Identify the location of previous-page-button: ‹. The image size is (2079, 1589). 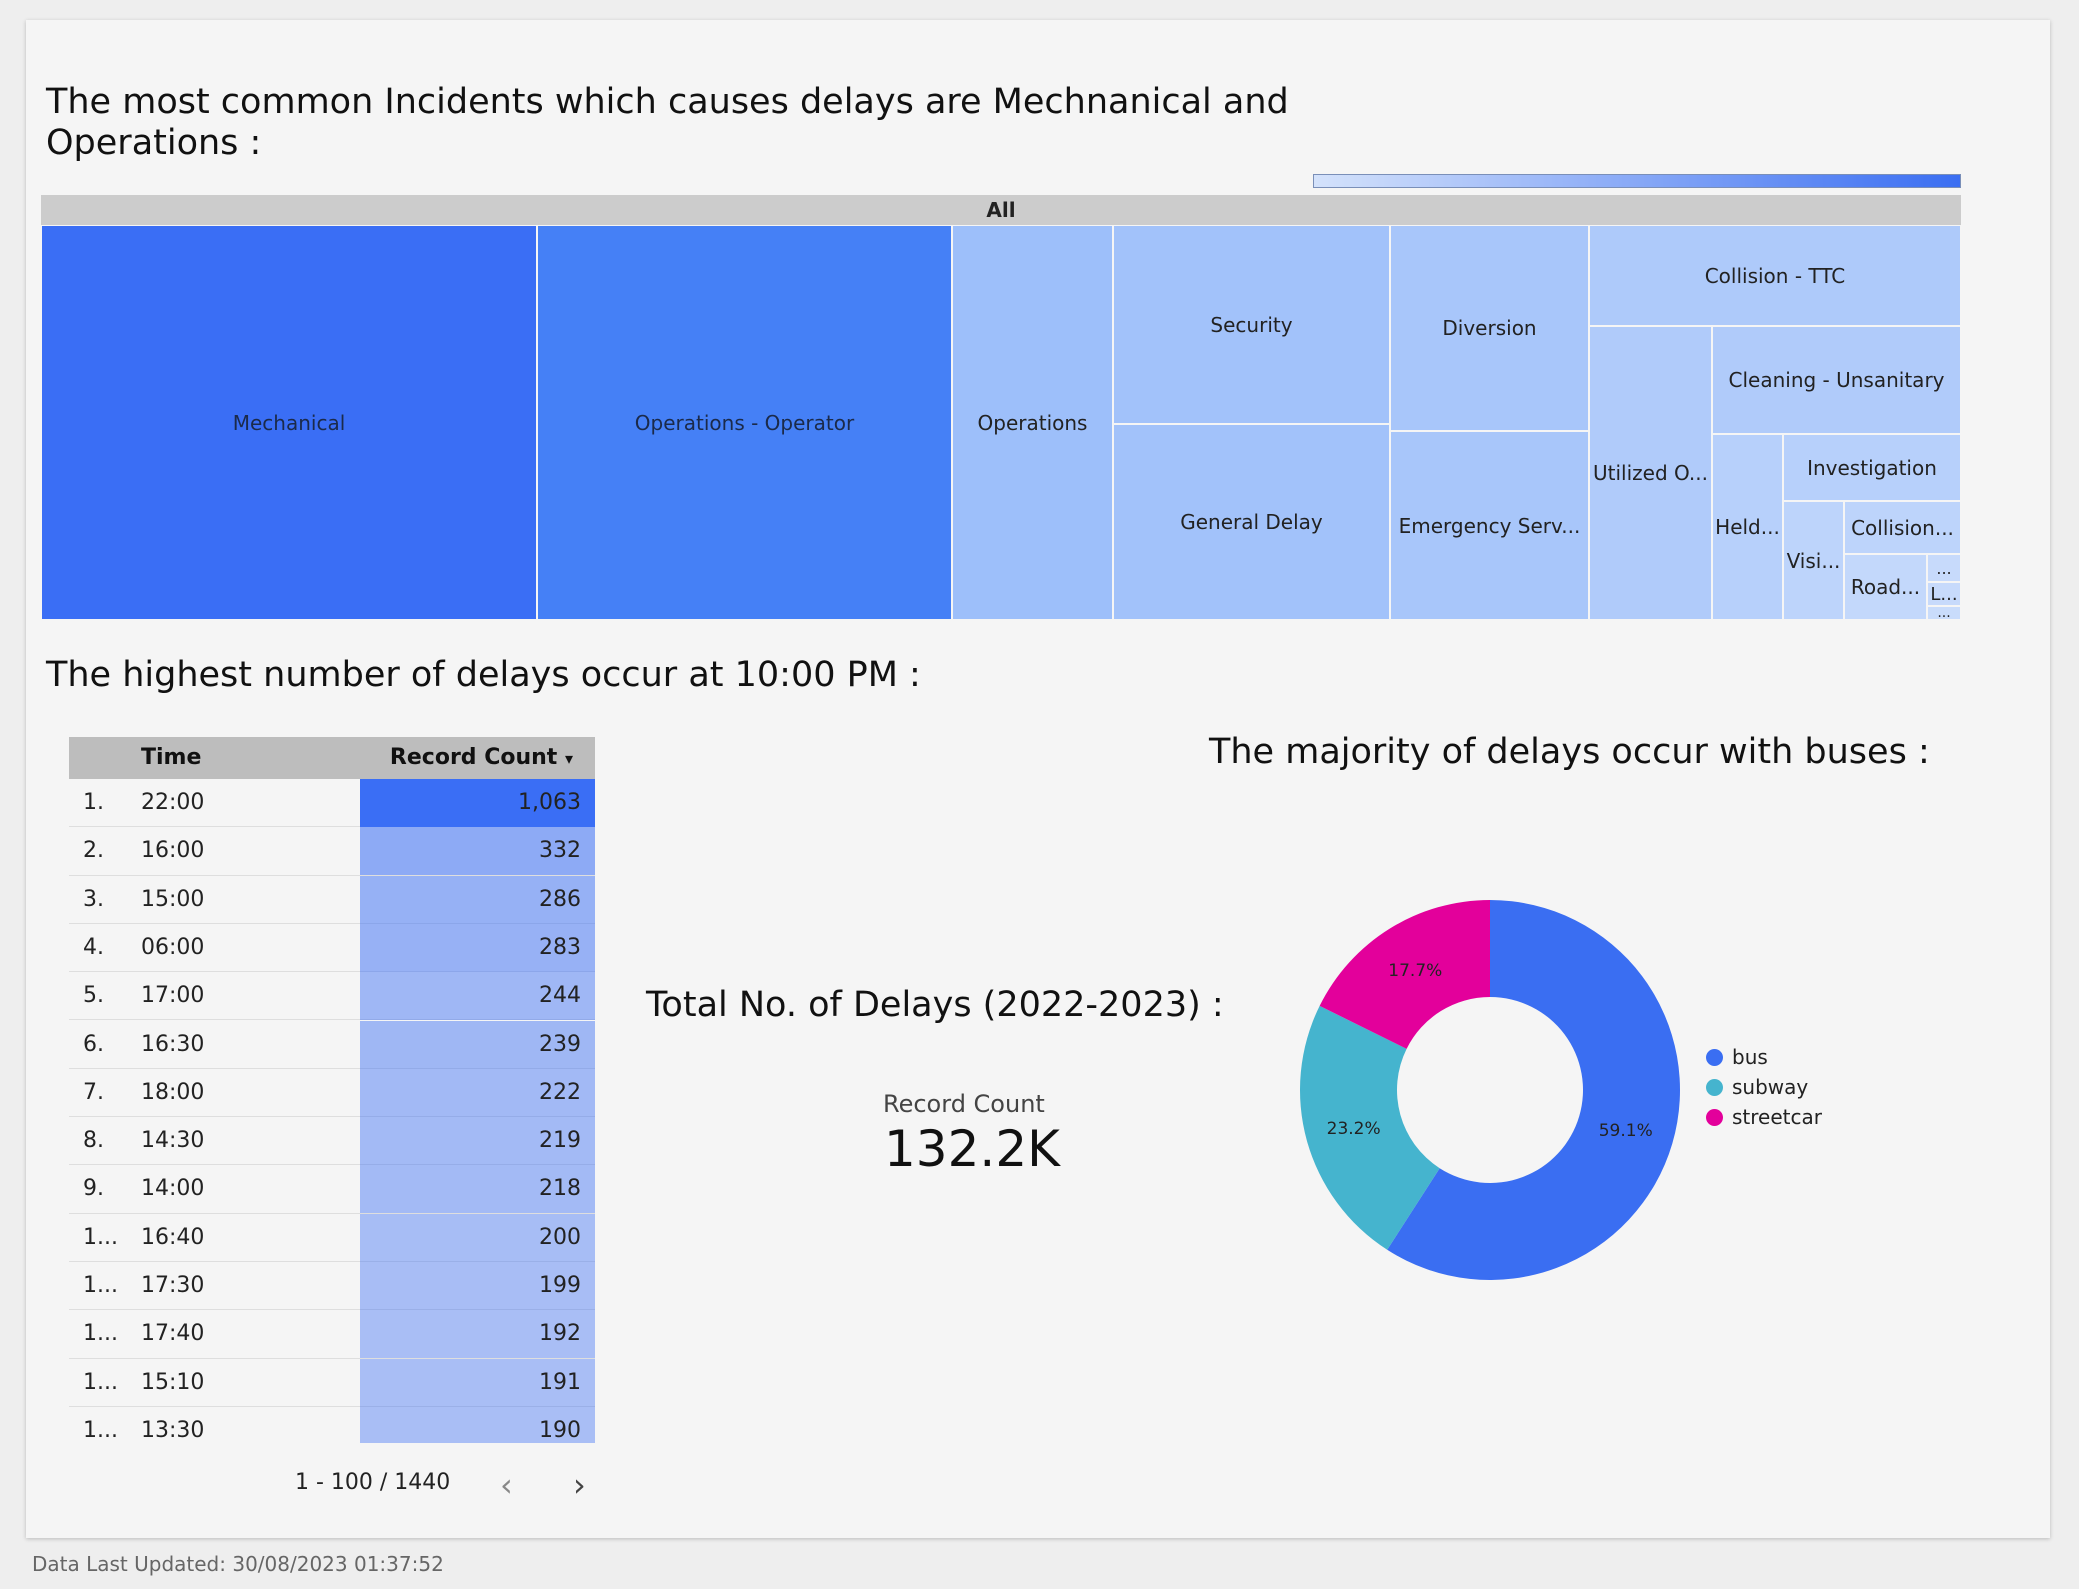
(506, 1485).